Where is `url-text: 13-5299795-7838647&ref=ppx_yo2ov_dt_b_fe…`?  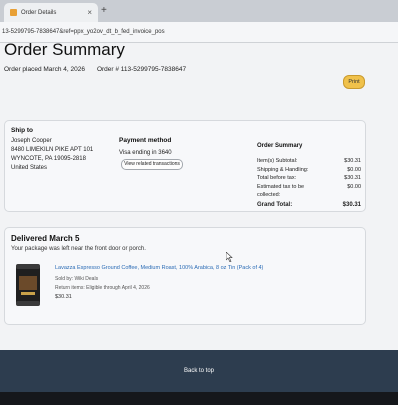 url-text: 13-5299795-7838647&ref=ppx_yo2ov_dt_b_fe… is located at coordinates (83, 32).